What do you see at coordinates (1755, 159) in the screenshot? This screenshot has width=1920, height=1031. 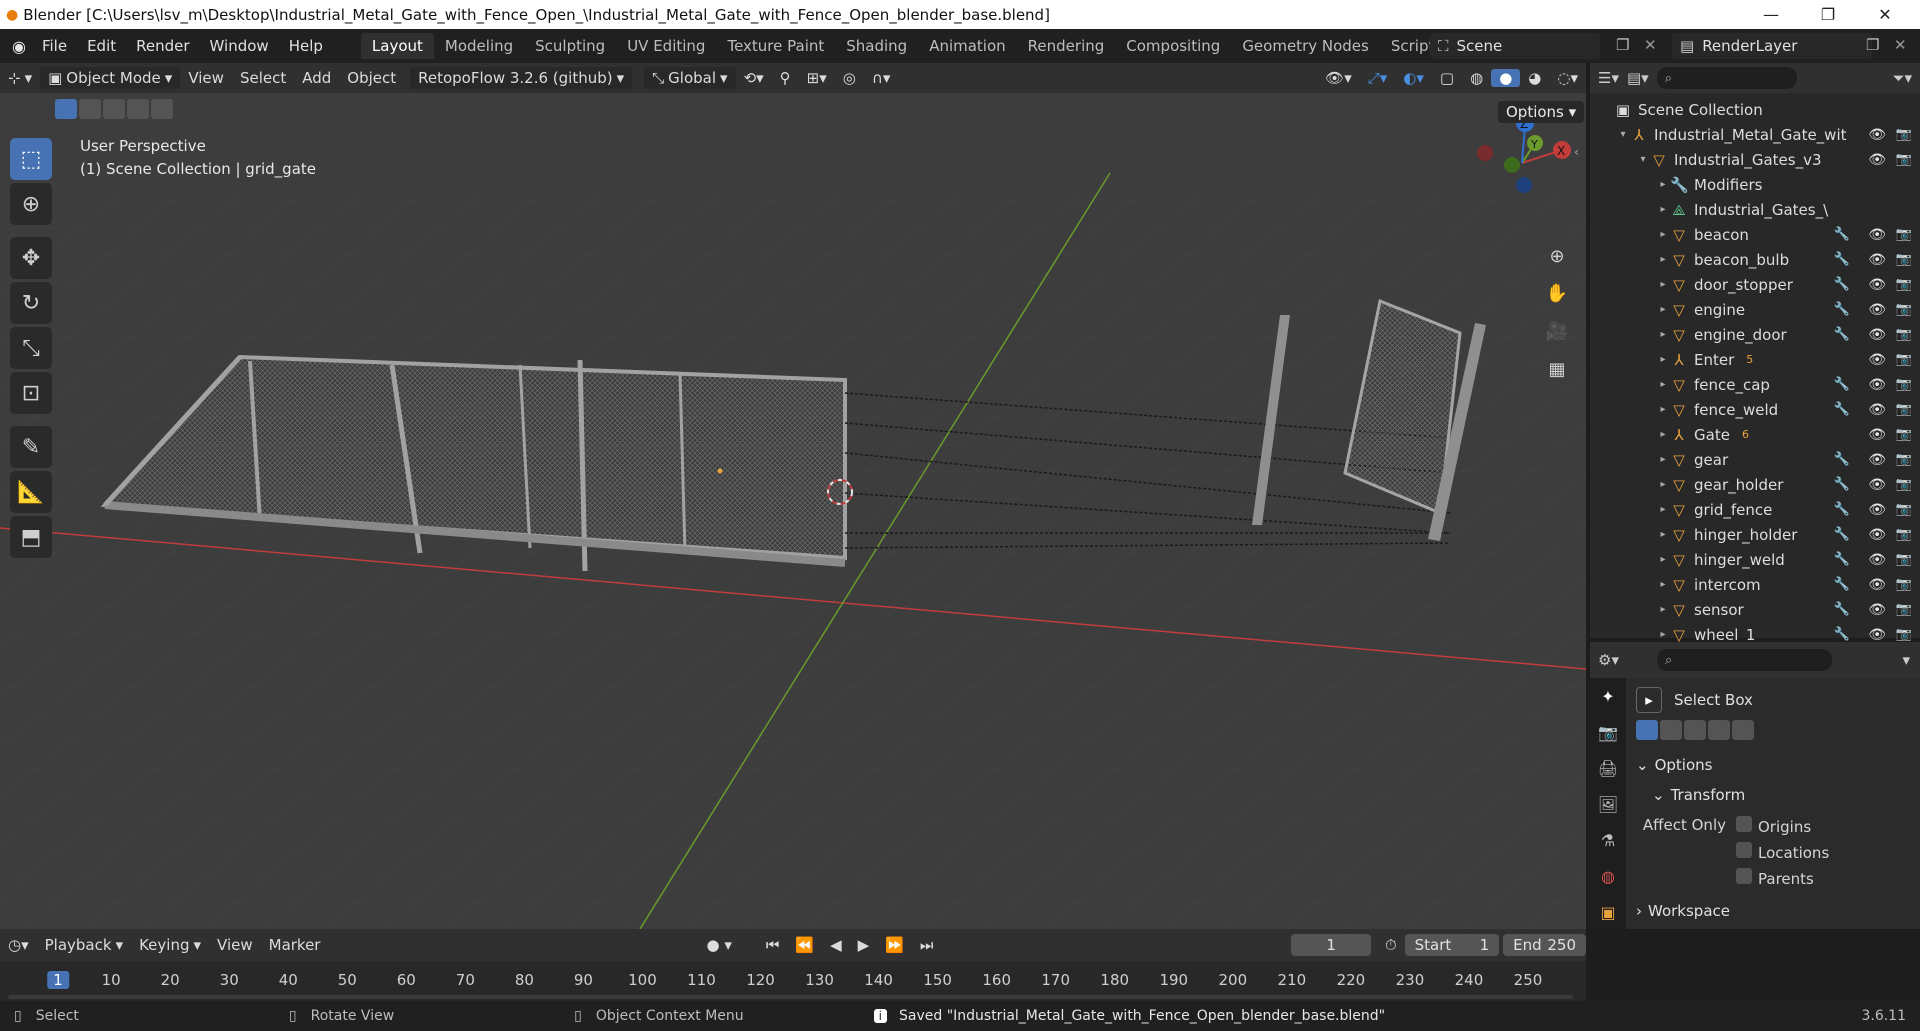 I see `outliner-item-1: ▾ ▽ Industrial_Gates_v3 👁 📷` at bounding box center [1755, 159].